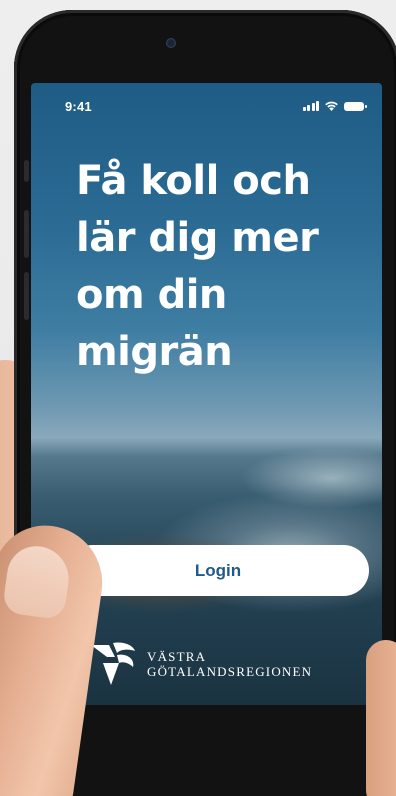 The width and height of the screenshot is (396, 796). Describe the element at coordinates (381, 718) in the screenshot. I see `finger-right` at that location.